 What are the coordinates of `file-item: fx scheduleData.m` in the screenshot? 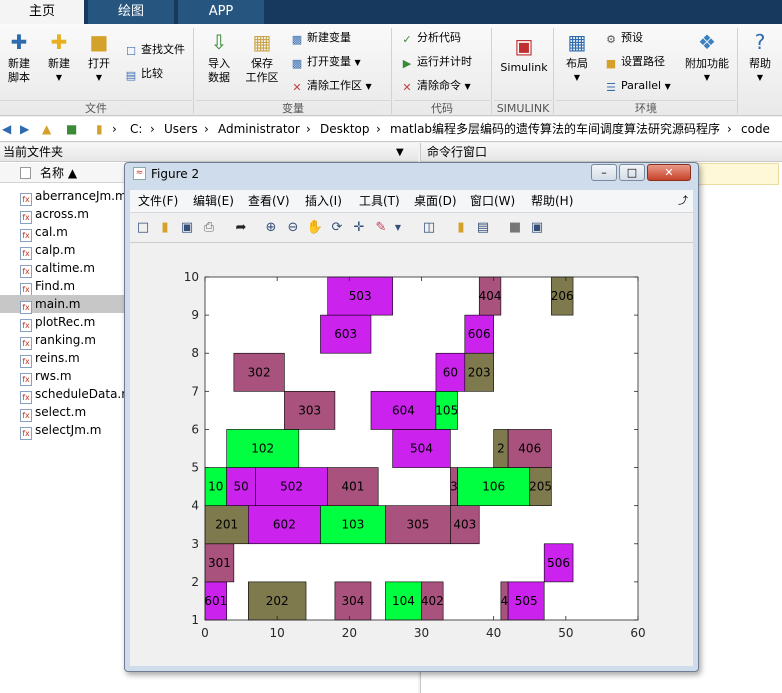 It's located at (76, 394).